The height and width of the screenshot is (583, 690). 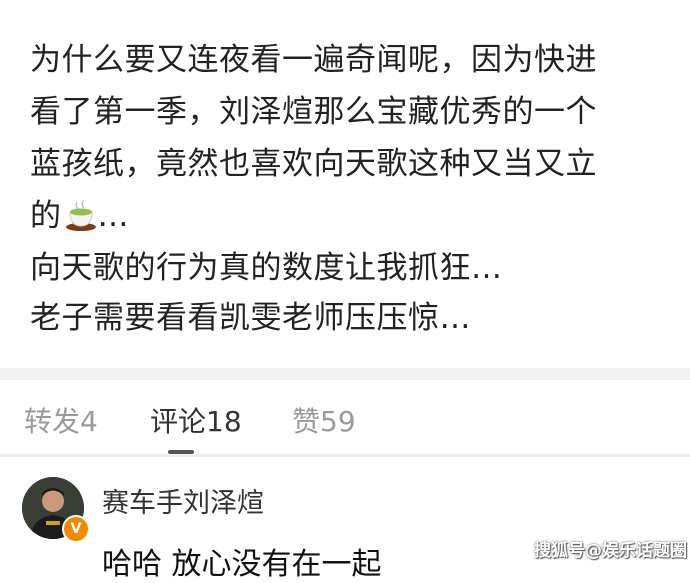 What do you see at coordinates (61, 420) in the screenshot?
I see `tab-repost: 转发4` at bounding box center [61, 420].